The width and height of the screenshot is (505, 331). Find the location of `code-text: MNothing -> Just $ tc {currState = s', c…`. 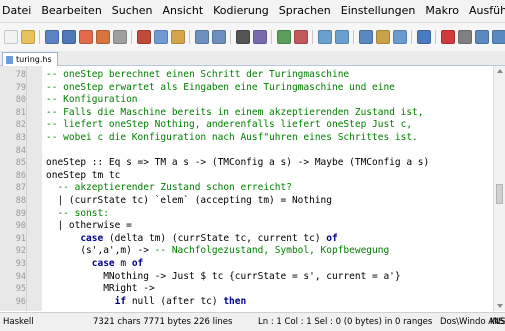

code-text: MNothing -> Just $ tc {currState = s', c… is located at coordinates (223, 276).